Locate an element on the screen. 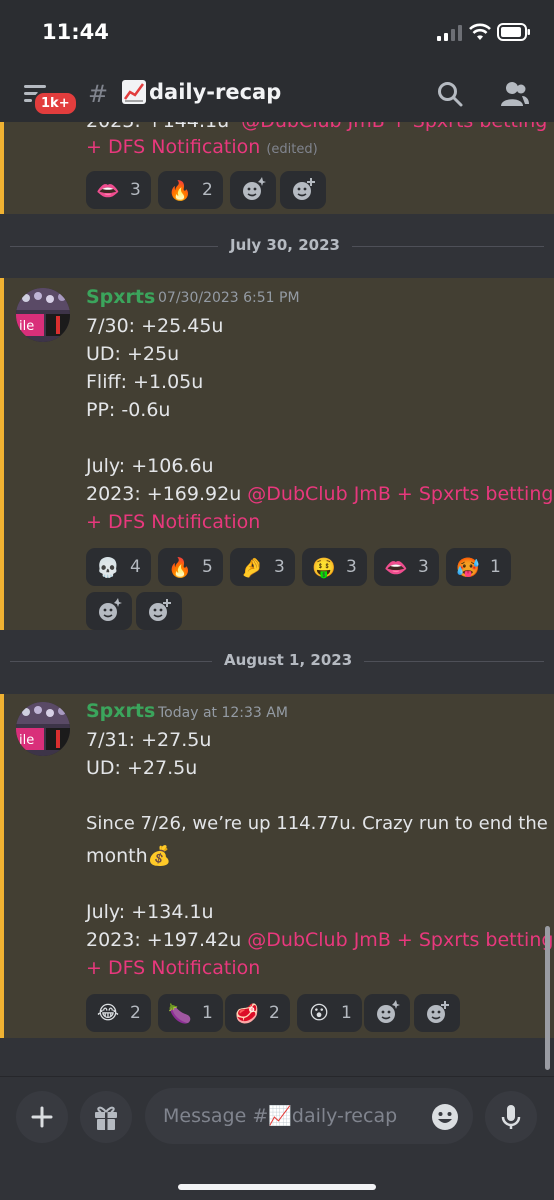  message-timestamp: 07/30/2023 6:51 PM is located at coordinates (229, 298).